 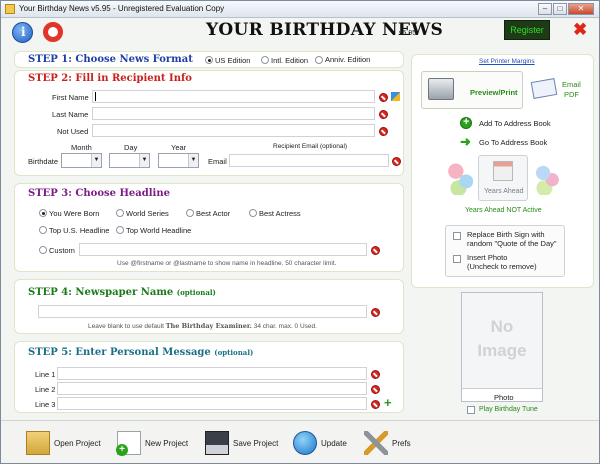 I want to click on clear-not-used-icon, so click(x=383, y=131).